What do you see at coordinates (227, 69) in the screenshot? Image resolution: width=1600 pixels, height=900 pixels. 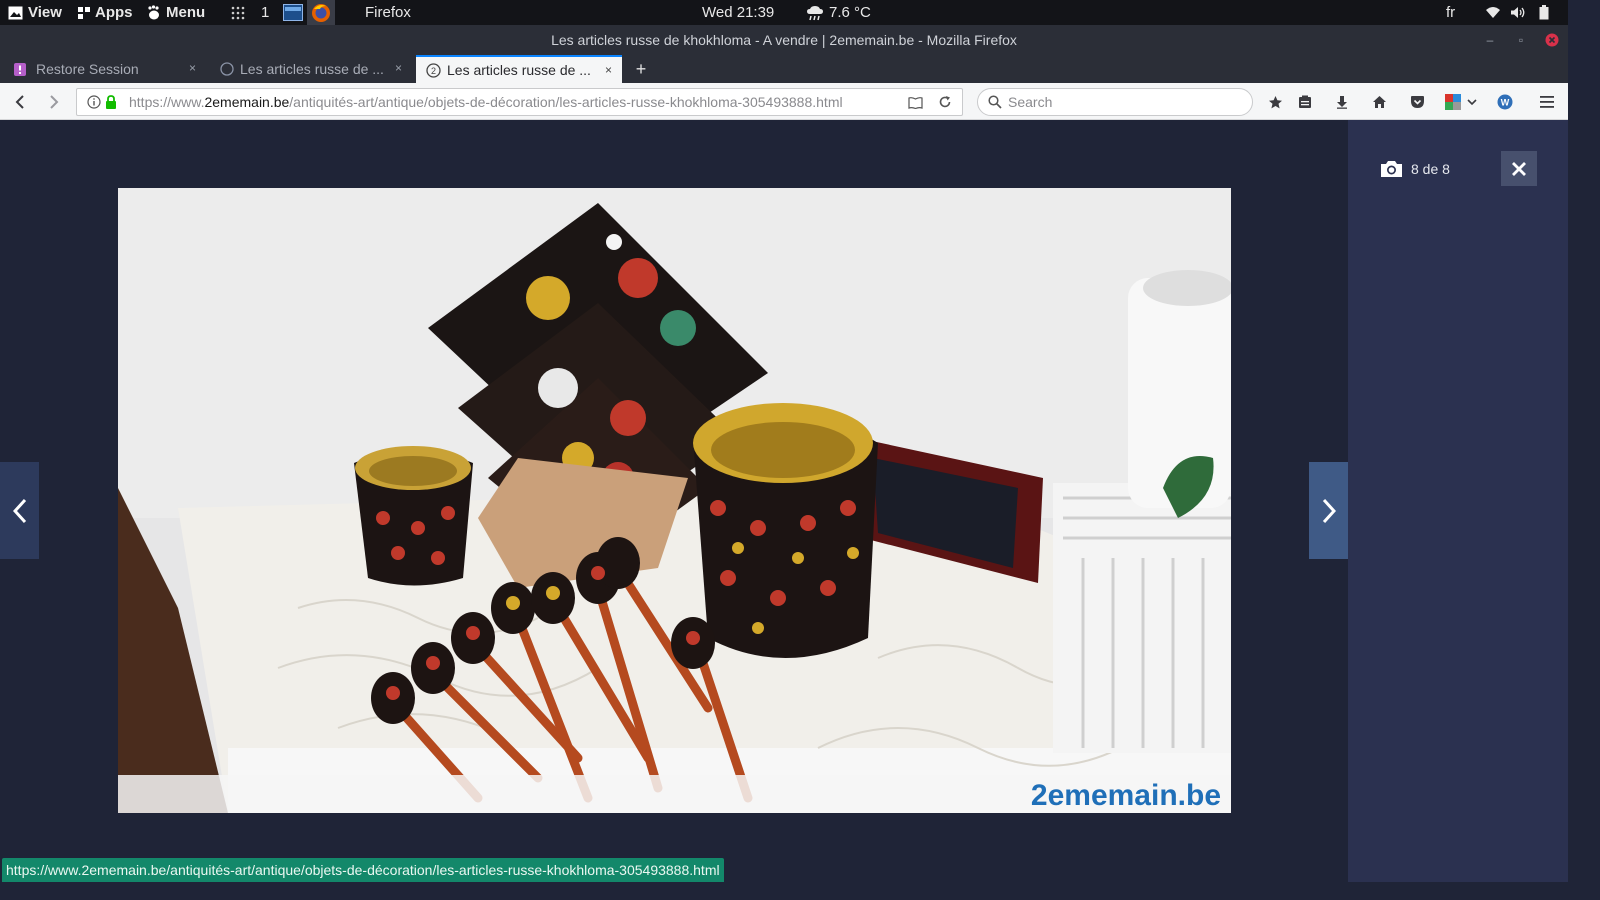 I see `loading-spinner-icon` at bounding box center [227, 69].